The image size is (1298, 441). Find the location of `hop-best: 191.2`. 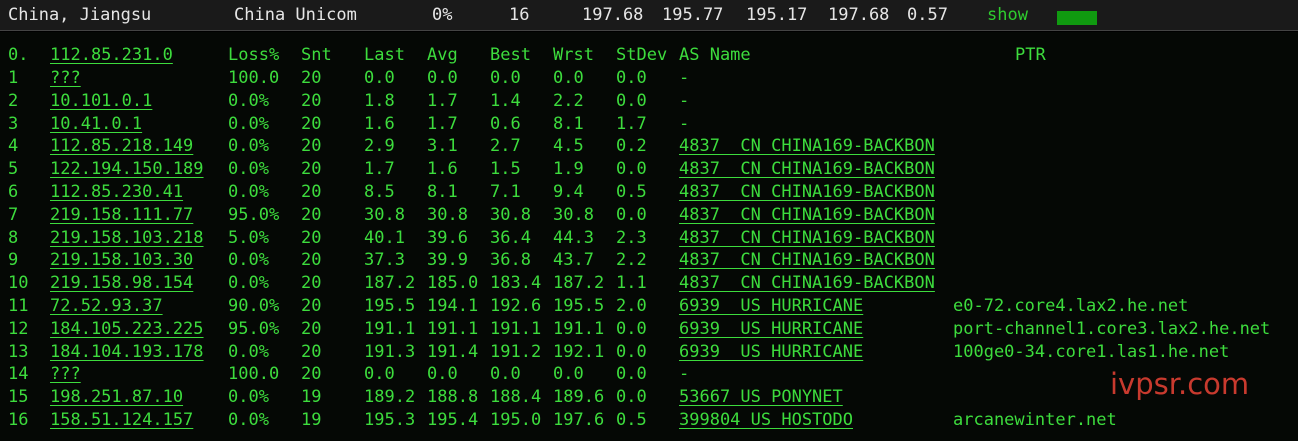

hop-best: 191.2 is located at coordinates (516, 351).